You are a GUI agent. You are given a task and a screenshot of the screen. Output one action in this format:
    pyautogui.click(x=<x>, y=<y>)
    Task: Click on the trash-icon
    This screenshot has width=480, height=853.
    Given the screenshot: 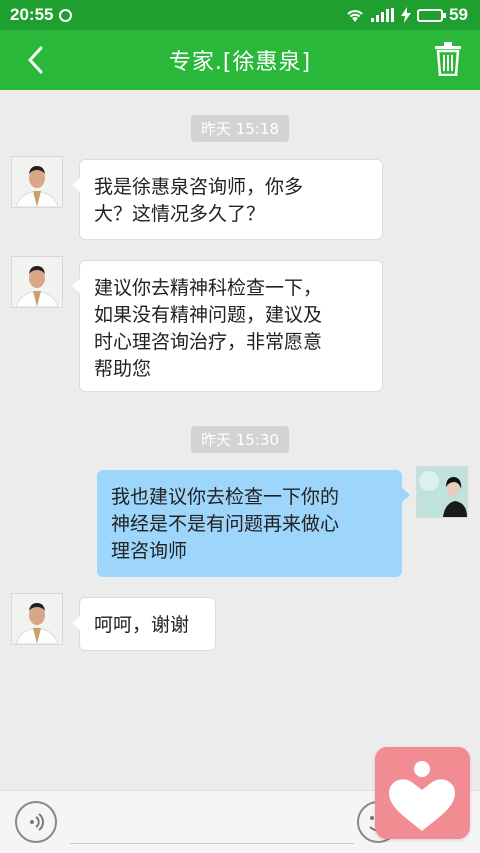 What is the action you would take?
    pyautogui.click(x=448, y=59)
    